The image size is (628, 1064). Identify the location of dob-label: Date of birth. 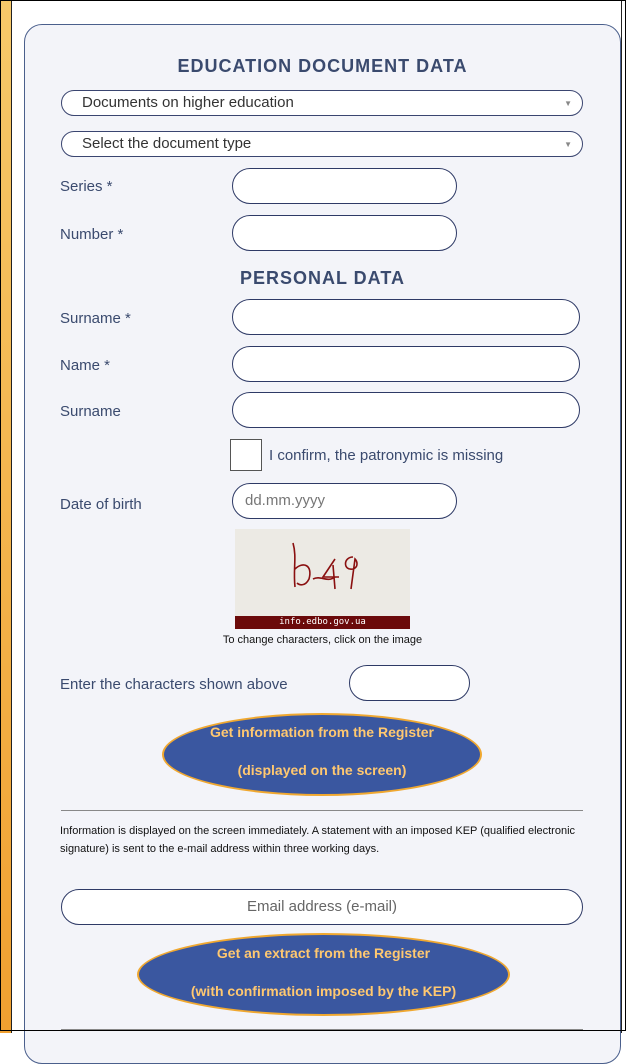
(101, 504).